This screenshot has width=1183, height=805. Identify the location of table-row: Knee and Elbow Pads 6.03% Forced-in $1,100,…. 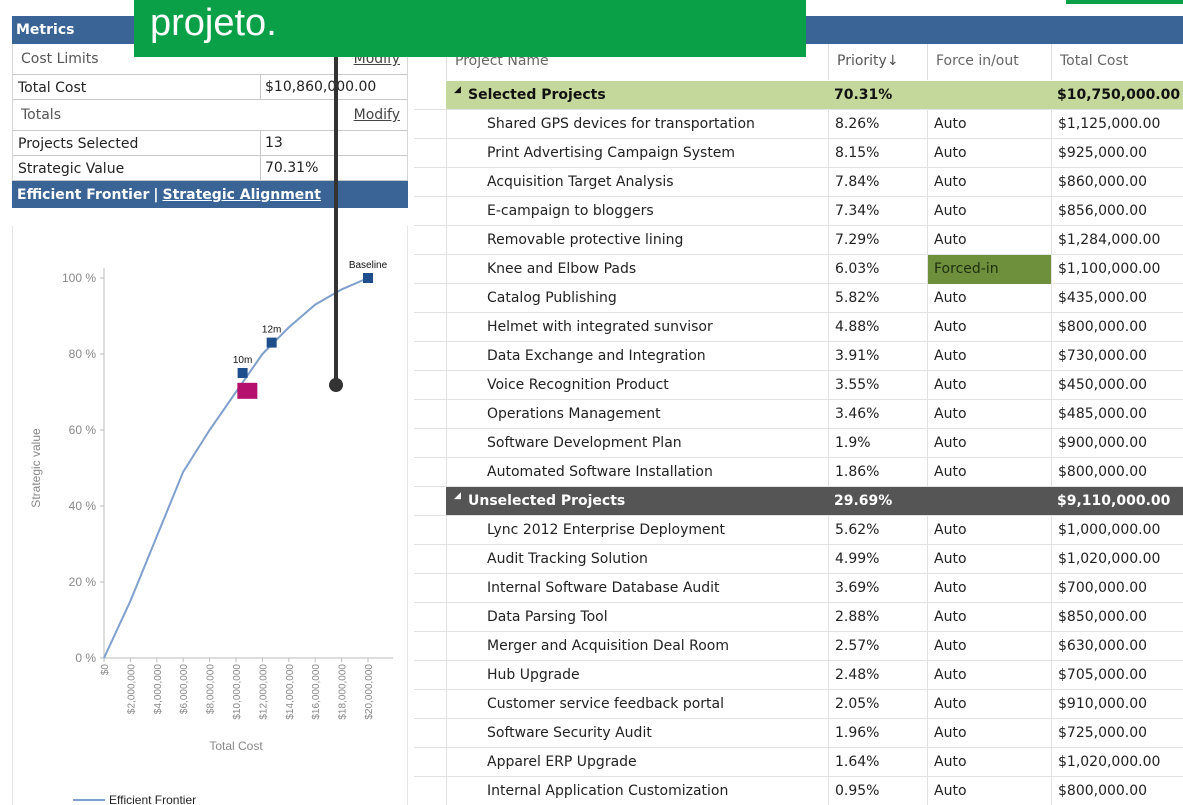
(814, 269).